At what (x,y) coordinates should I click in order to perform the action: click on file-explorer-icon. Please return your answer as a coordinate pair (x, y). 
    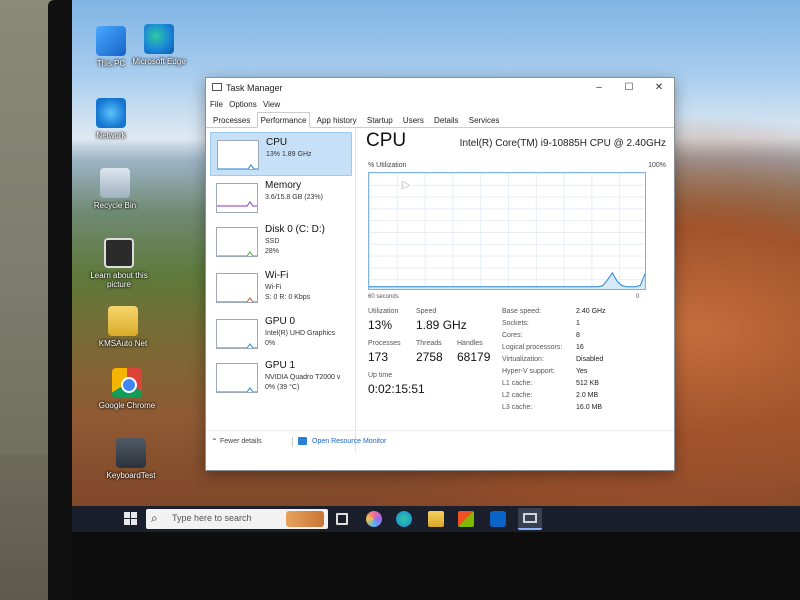
    Looking at the image, I should click on (436, 519).